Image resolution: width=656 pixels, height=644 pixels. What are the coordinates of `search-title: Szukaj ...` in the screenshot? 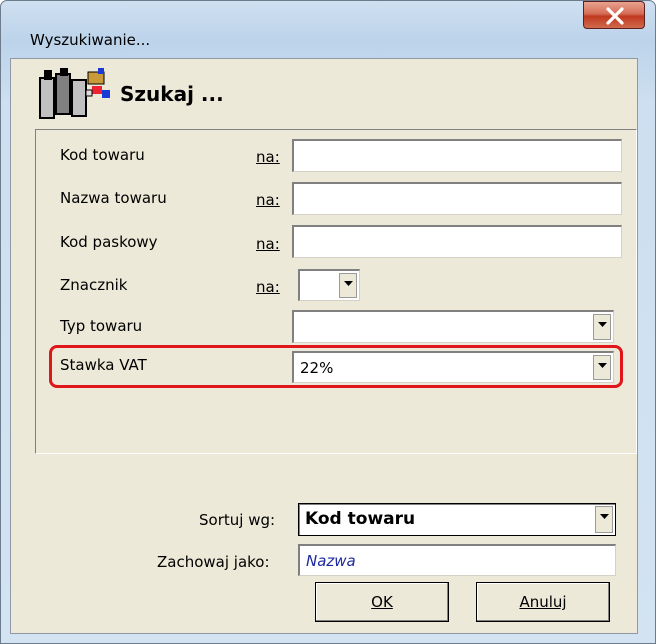 It's located at (172, 94).